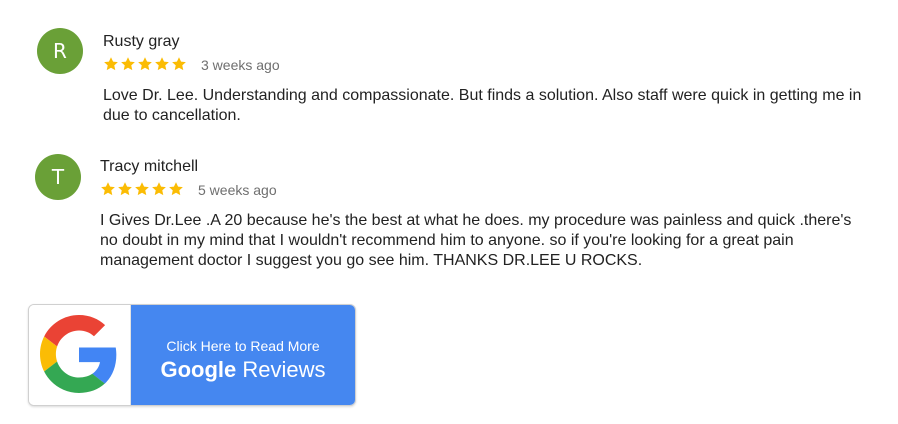 This screenshot has width=898, height=424. What do you see at coordinates (198, 369) in the screenshot?
I see `badge-brand: Google` at bounding box center [198, 369].